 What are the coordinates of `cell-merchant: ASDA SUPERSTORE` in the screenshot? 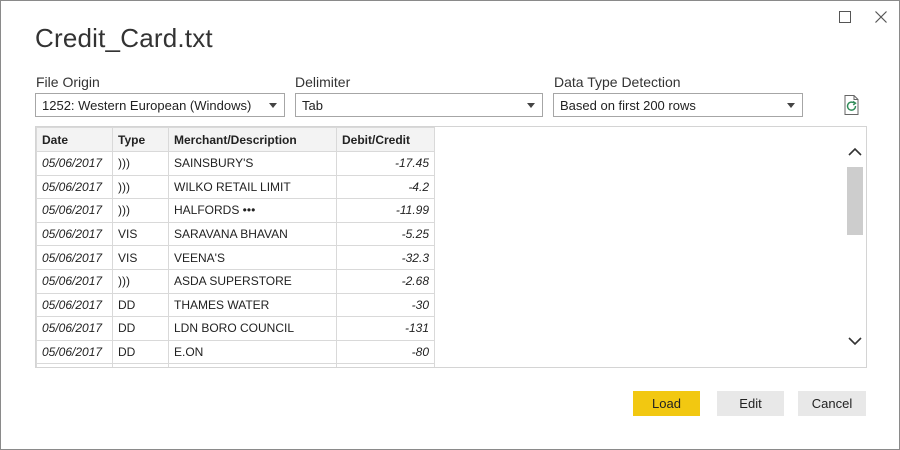 It's located at (252, 281).